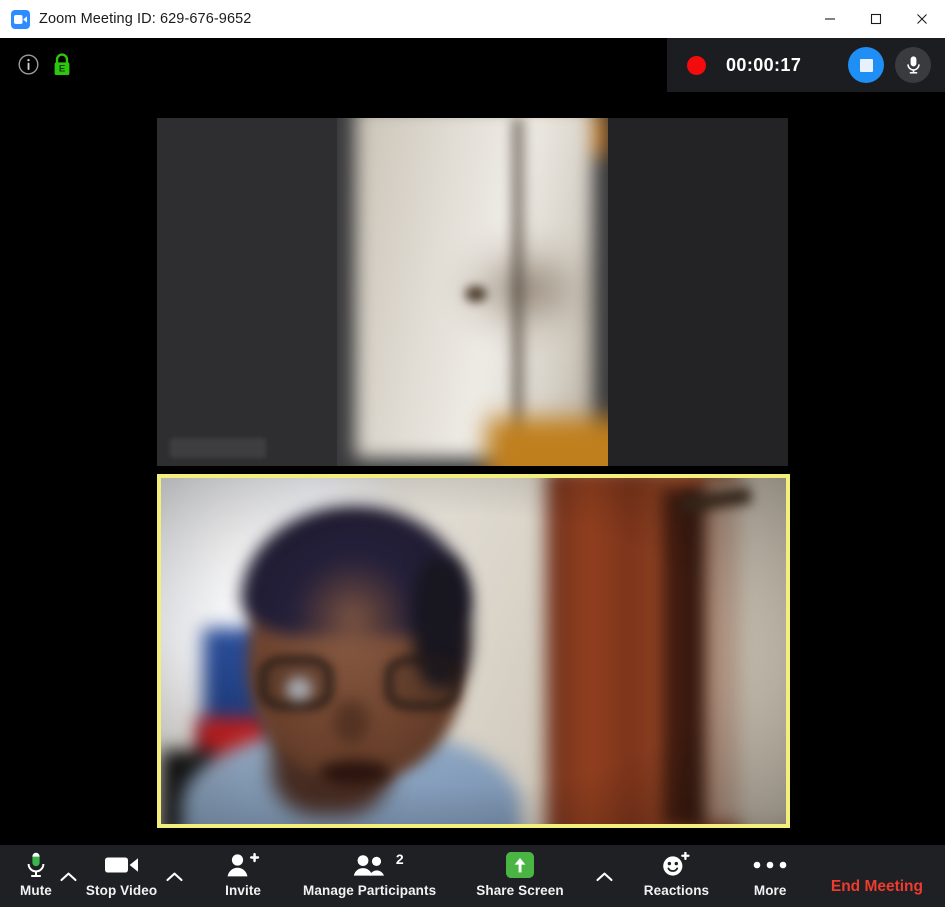 This screenshot has height=907, width=945. What do you see at coordinates (174, 878) in the screenshot?
I see `video-options-caret` at bounding box center [174, 878].